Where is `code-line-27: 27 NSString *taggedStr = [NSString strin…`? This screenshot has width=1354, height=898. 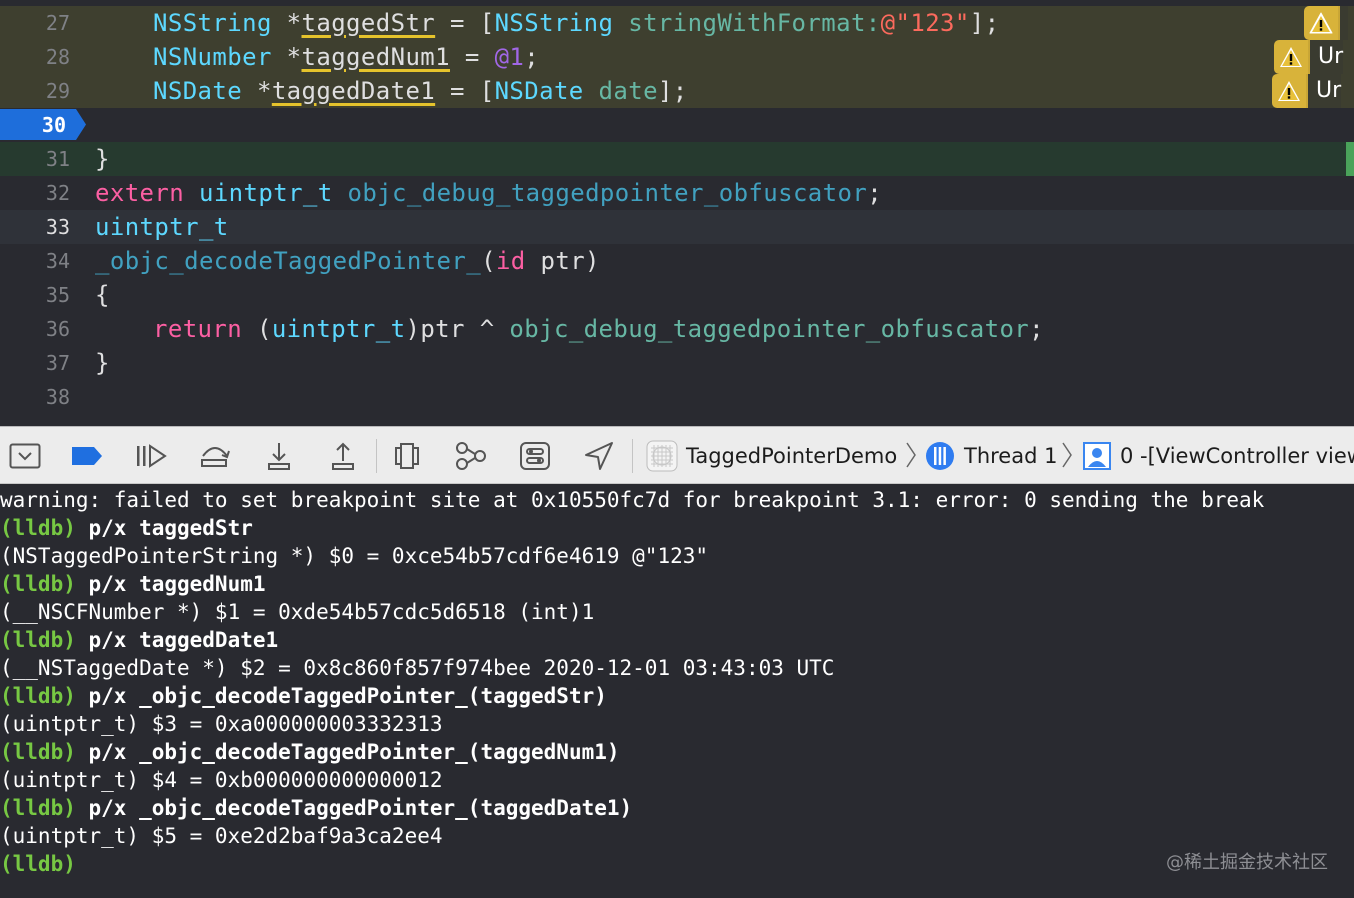
code-line-27: 27 NSString *taggedStr = [NSString strin… is located at coordinates (677, 23).